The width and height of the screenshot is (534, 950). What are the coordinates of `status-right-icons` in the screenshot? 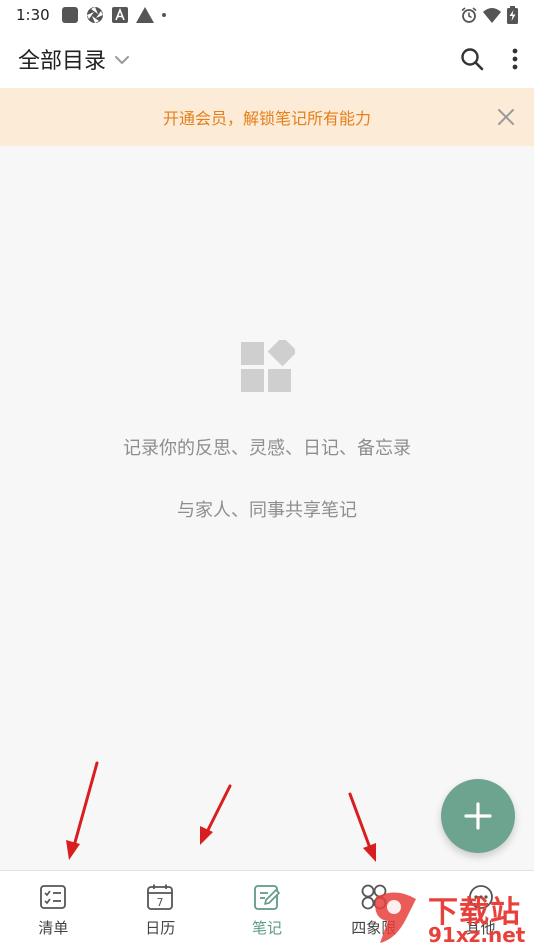 It's located at (489, 15).